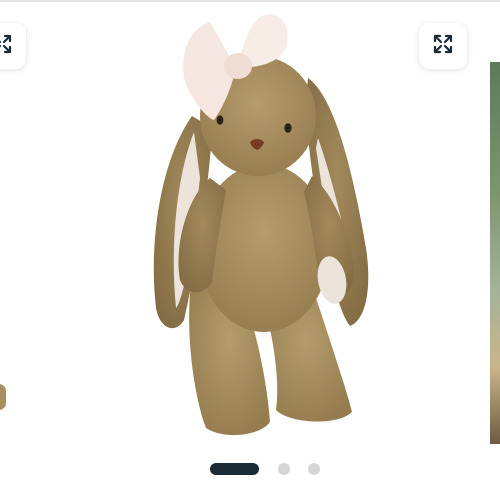  I want to click on expand-image-button-previous, so click(13, 46).